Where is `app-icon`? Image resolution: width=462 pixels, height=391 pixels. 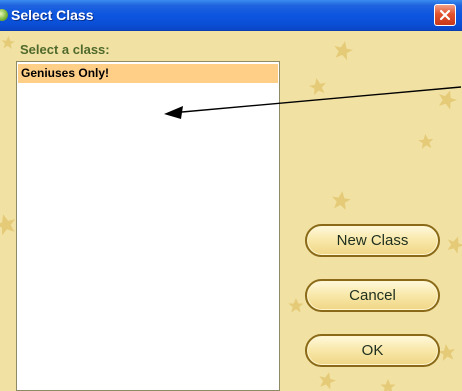
app-icon is located at coordinates (4, 15).